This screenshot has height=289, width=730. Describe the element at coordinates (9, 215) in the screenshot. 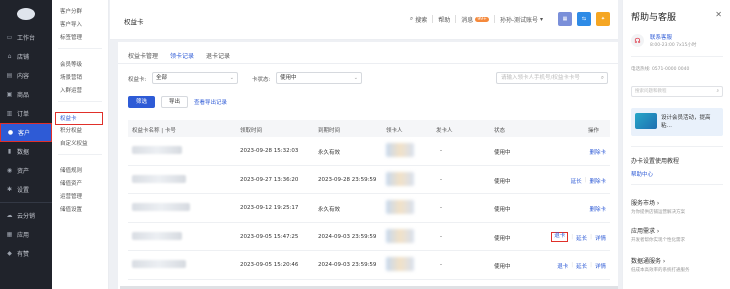

I see `cloud-icon: ☁` at that location.